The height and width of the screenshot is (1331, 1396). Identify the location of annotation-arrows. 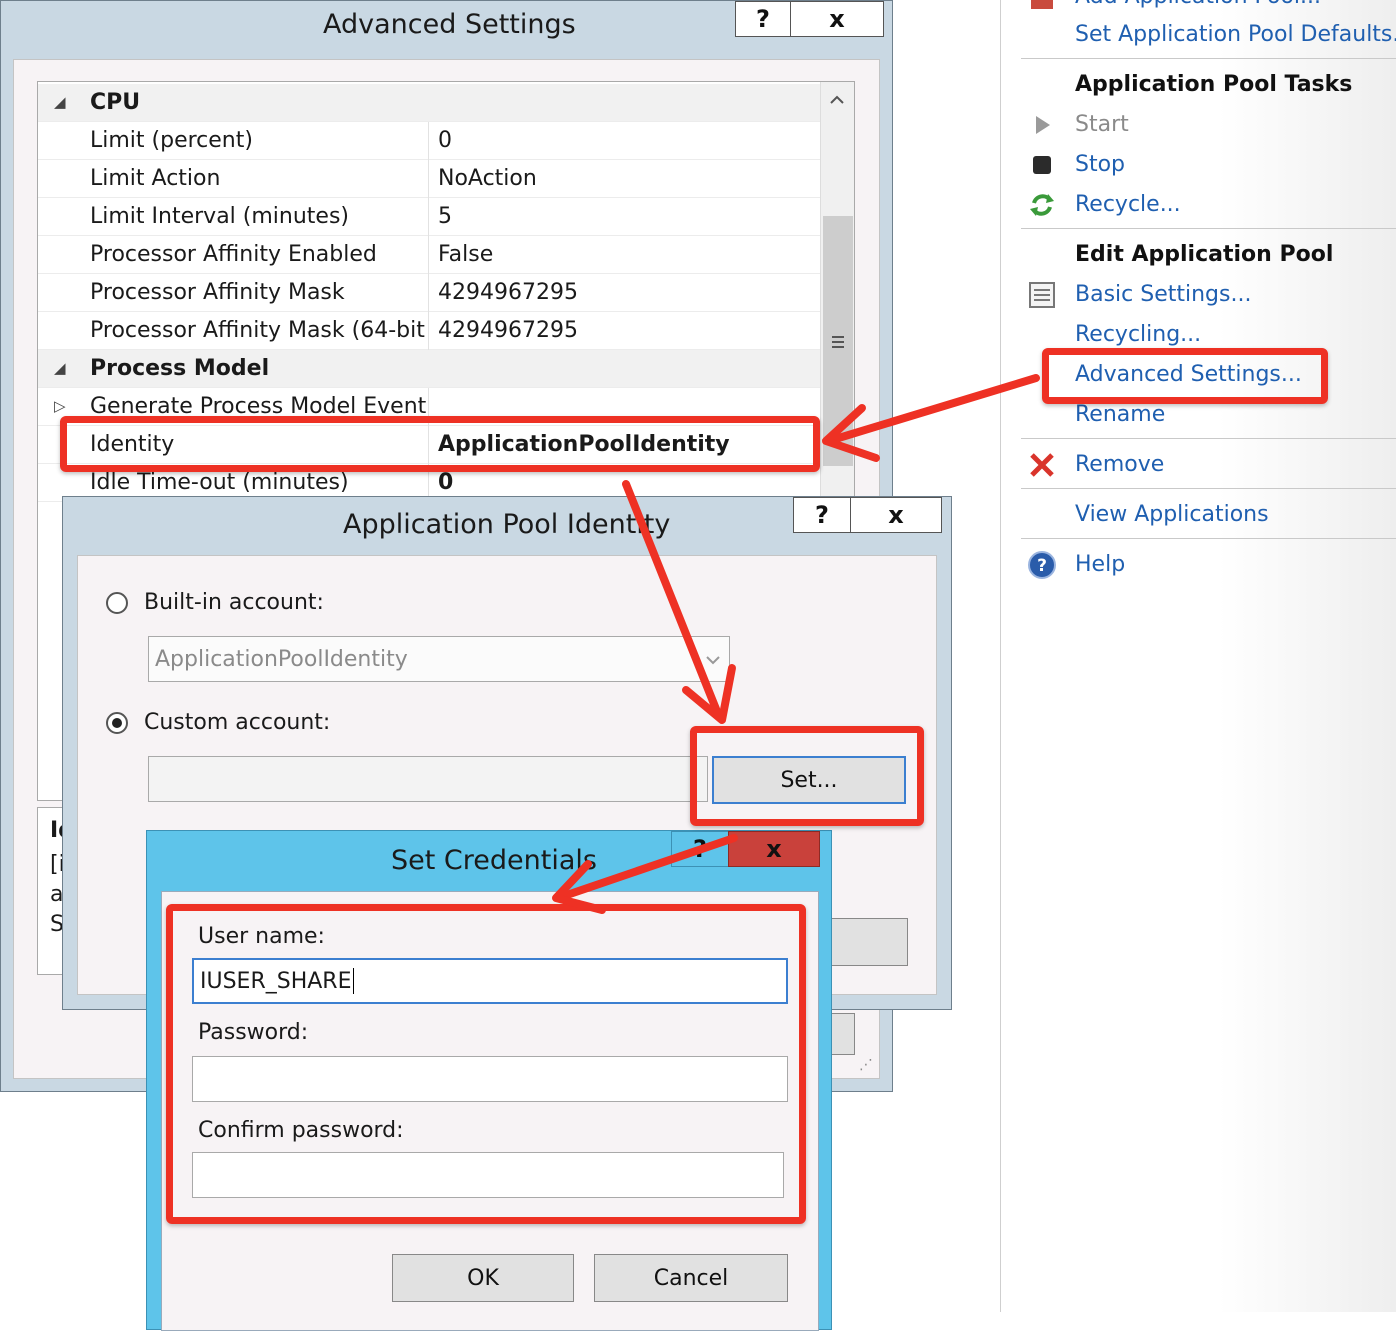
(796, 644).